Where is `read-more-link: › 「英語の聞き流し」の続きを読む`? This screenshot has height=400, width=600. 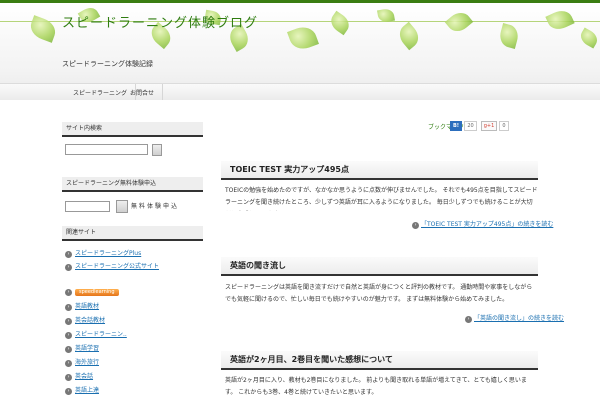 read-more-link: › 「英語の聞き流し」の続きを読む is located at coordinates (514, 319).